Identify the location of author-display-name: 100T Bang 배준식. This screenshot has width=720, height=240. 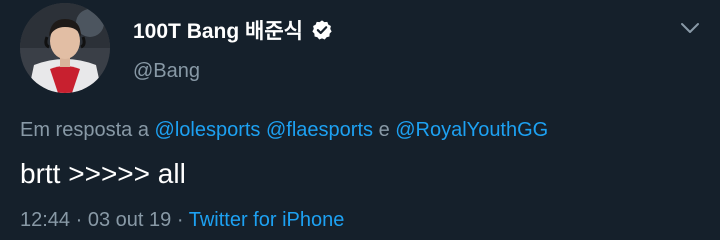
(218, 30).